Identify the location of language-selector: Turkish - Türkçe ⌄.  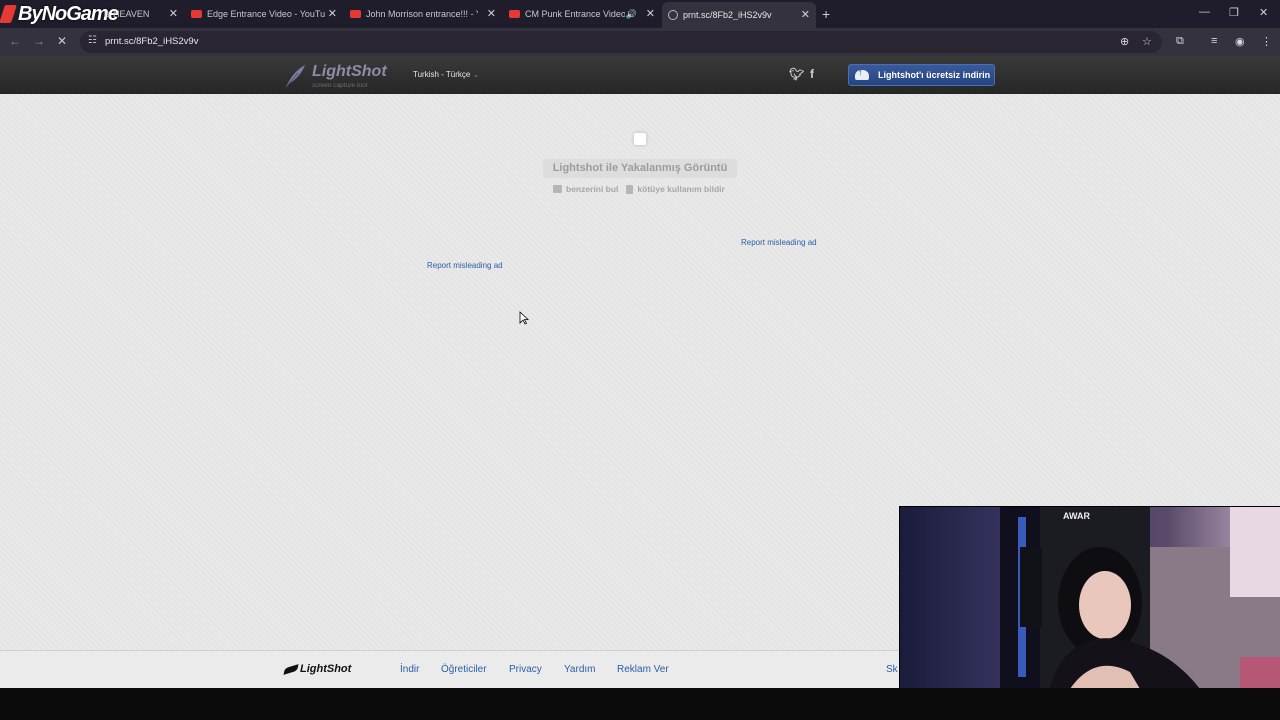
(446, 74).